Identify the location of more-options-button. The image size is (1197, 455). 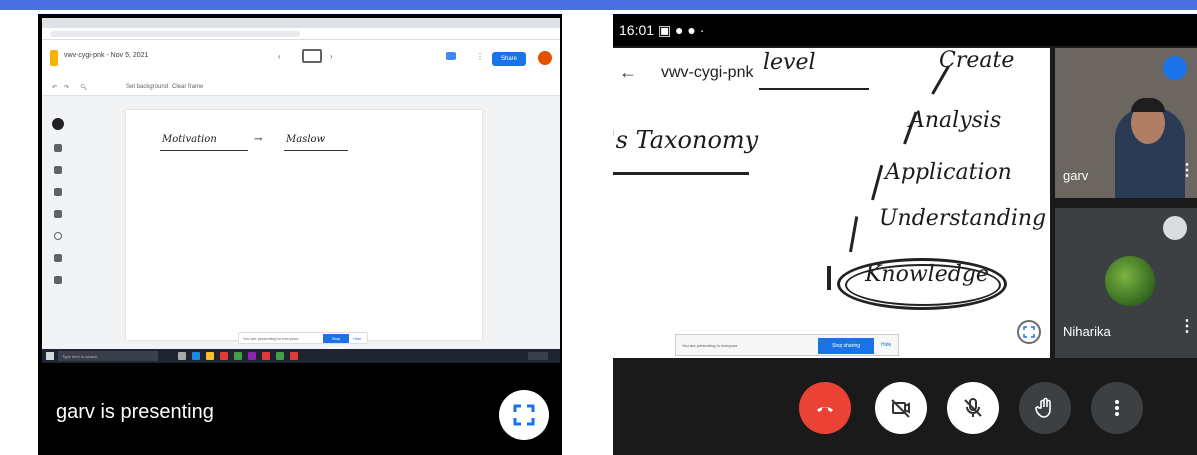
(1117, 408).